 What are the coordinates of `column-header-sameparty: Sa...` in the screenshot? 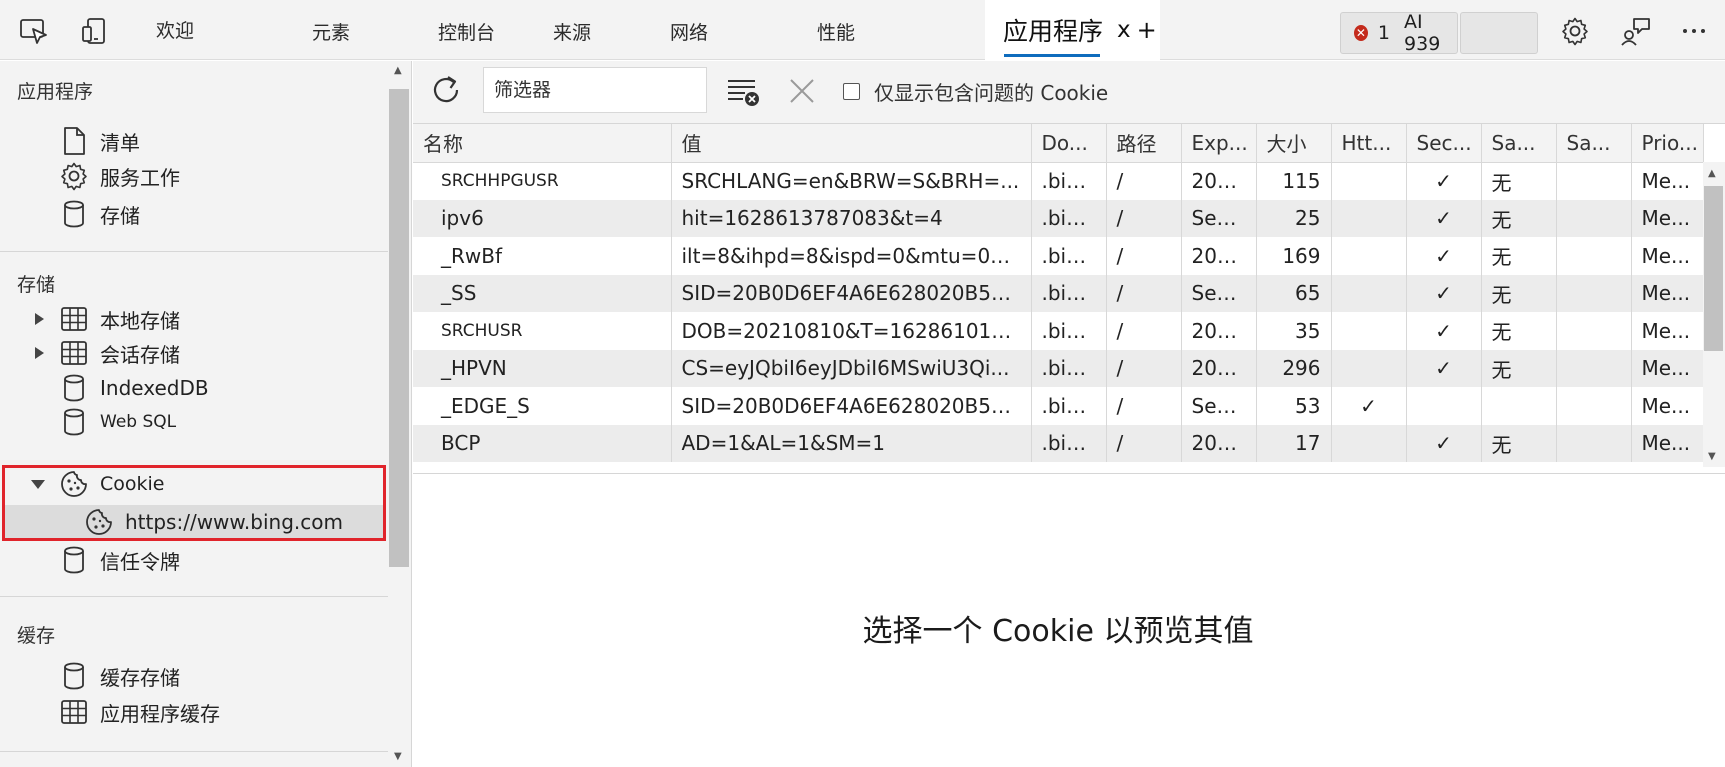 It's located at (1594, 143).